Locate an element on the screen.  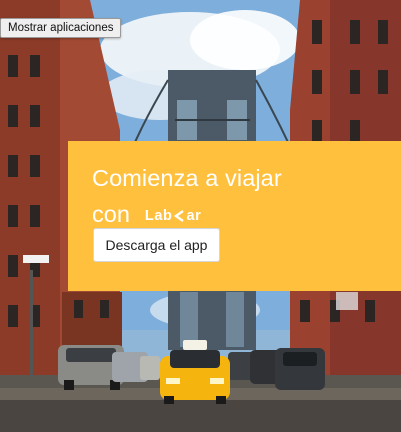
chevron-left-icon is located at coordinates (179, 216).